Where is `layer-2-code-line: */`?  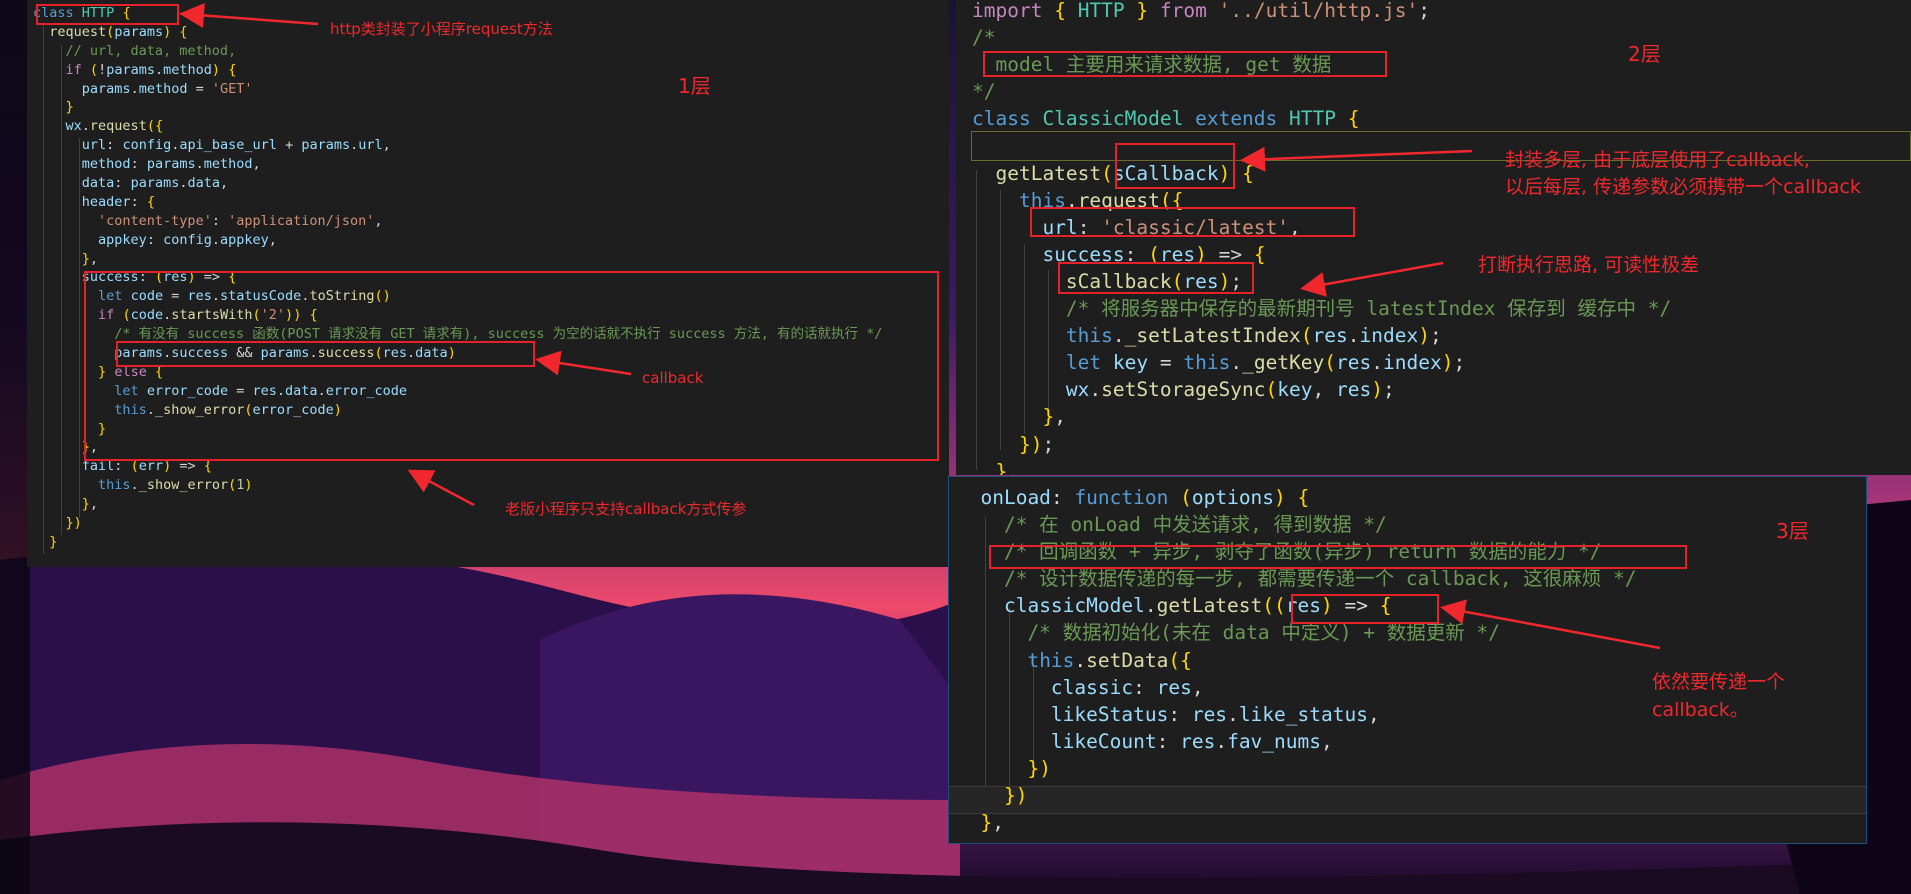
layer-2-code-line: */ is located at coordinates (984, 92).